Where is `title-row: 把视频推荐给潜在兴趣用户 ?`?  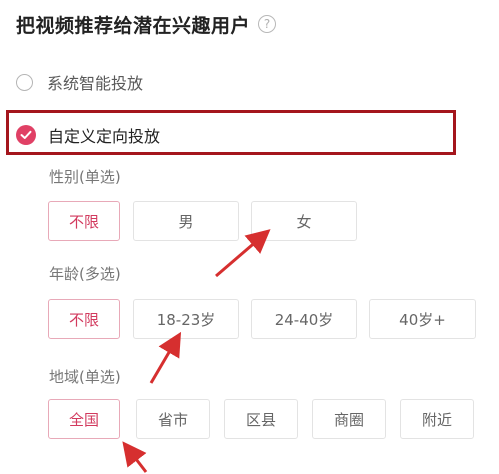 title-row: 把视频推荐给潜在兴趣用户 ? is located at coordinates (146, 24).